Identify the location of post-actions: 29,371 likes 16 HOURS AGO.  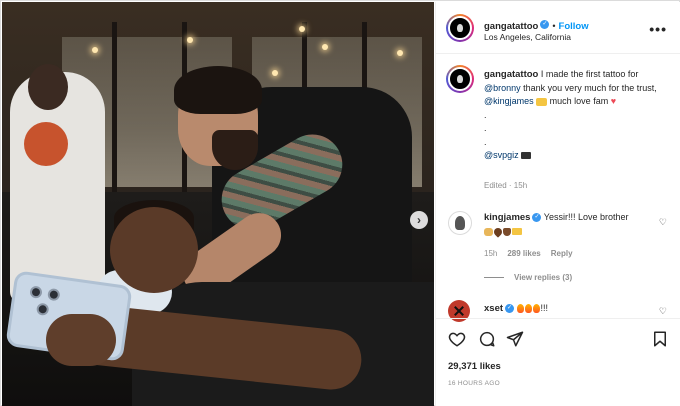
(558, 362).